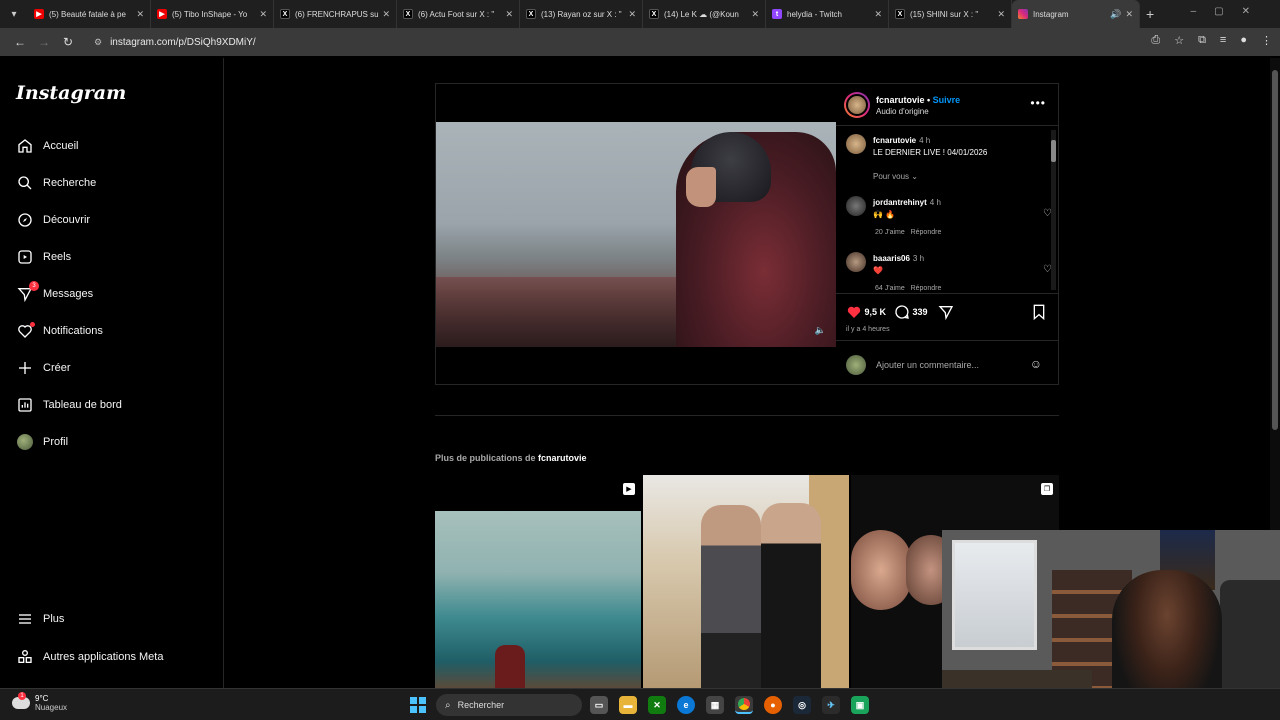 The height and width of the screenshot is (720, 1280). Describe the element at coordinates (950, 14) in the screenshot. I see `browser-tab: X (15) SHINI sur X : " ✕` at that location.